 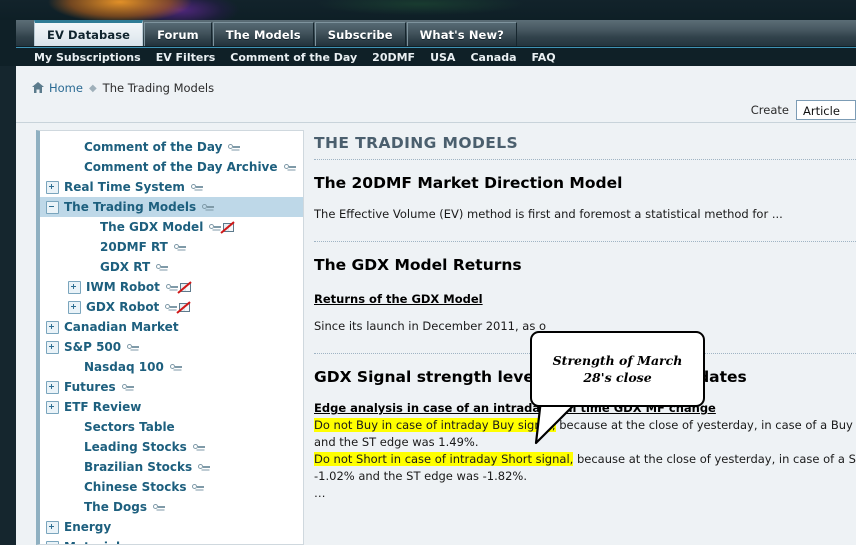 What do you see at coordinates (90, 387) in the screenshot?
I see `sidebar-item-label: Futures` at bounding box center [90, 387].